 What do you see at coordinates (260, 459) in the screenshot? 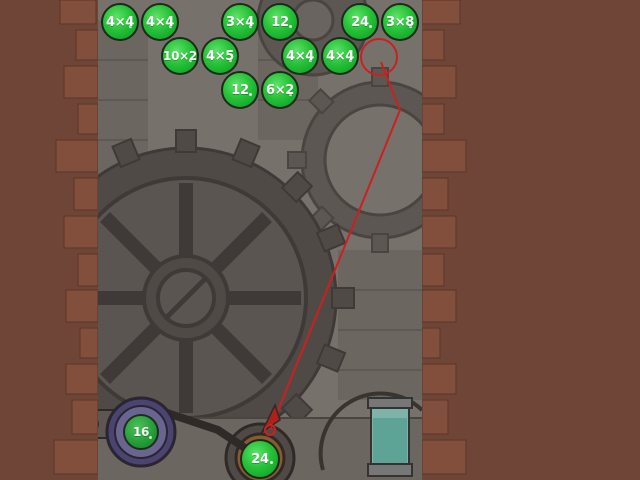
I see `current-bubble: 24` at bounding box center [260, 459].